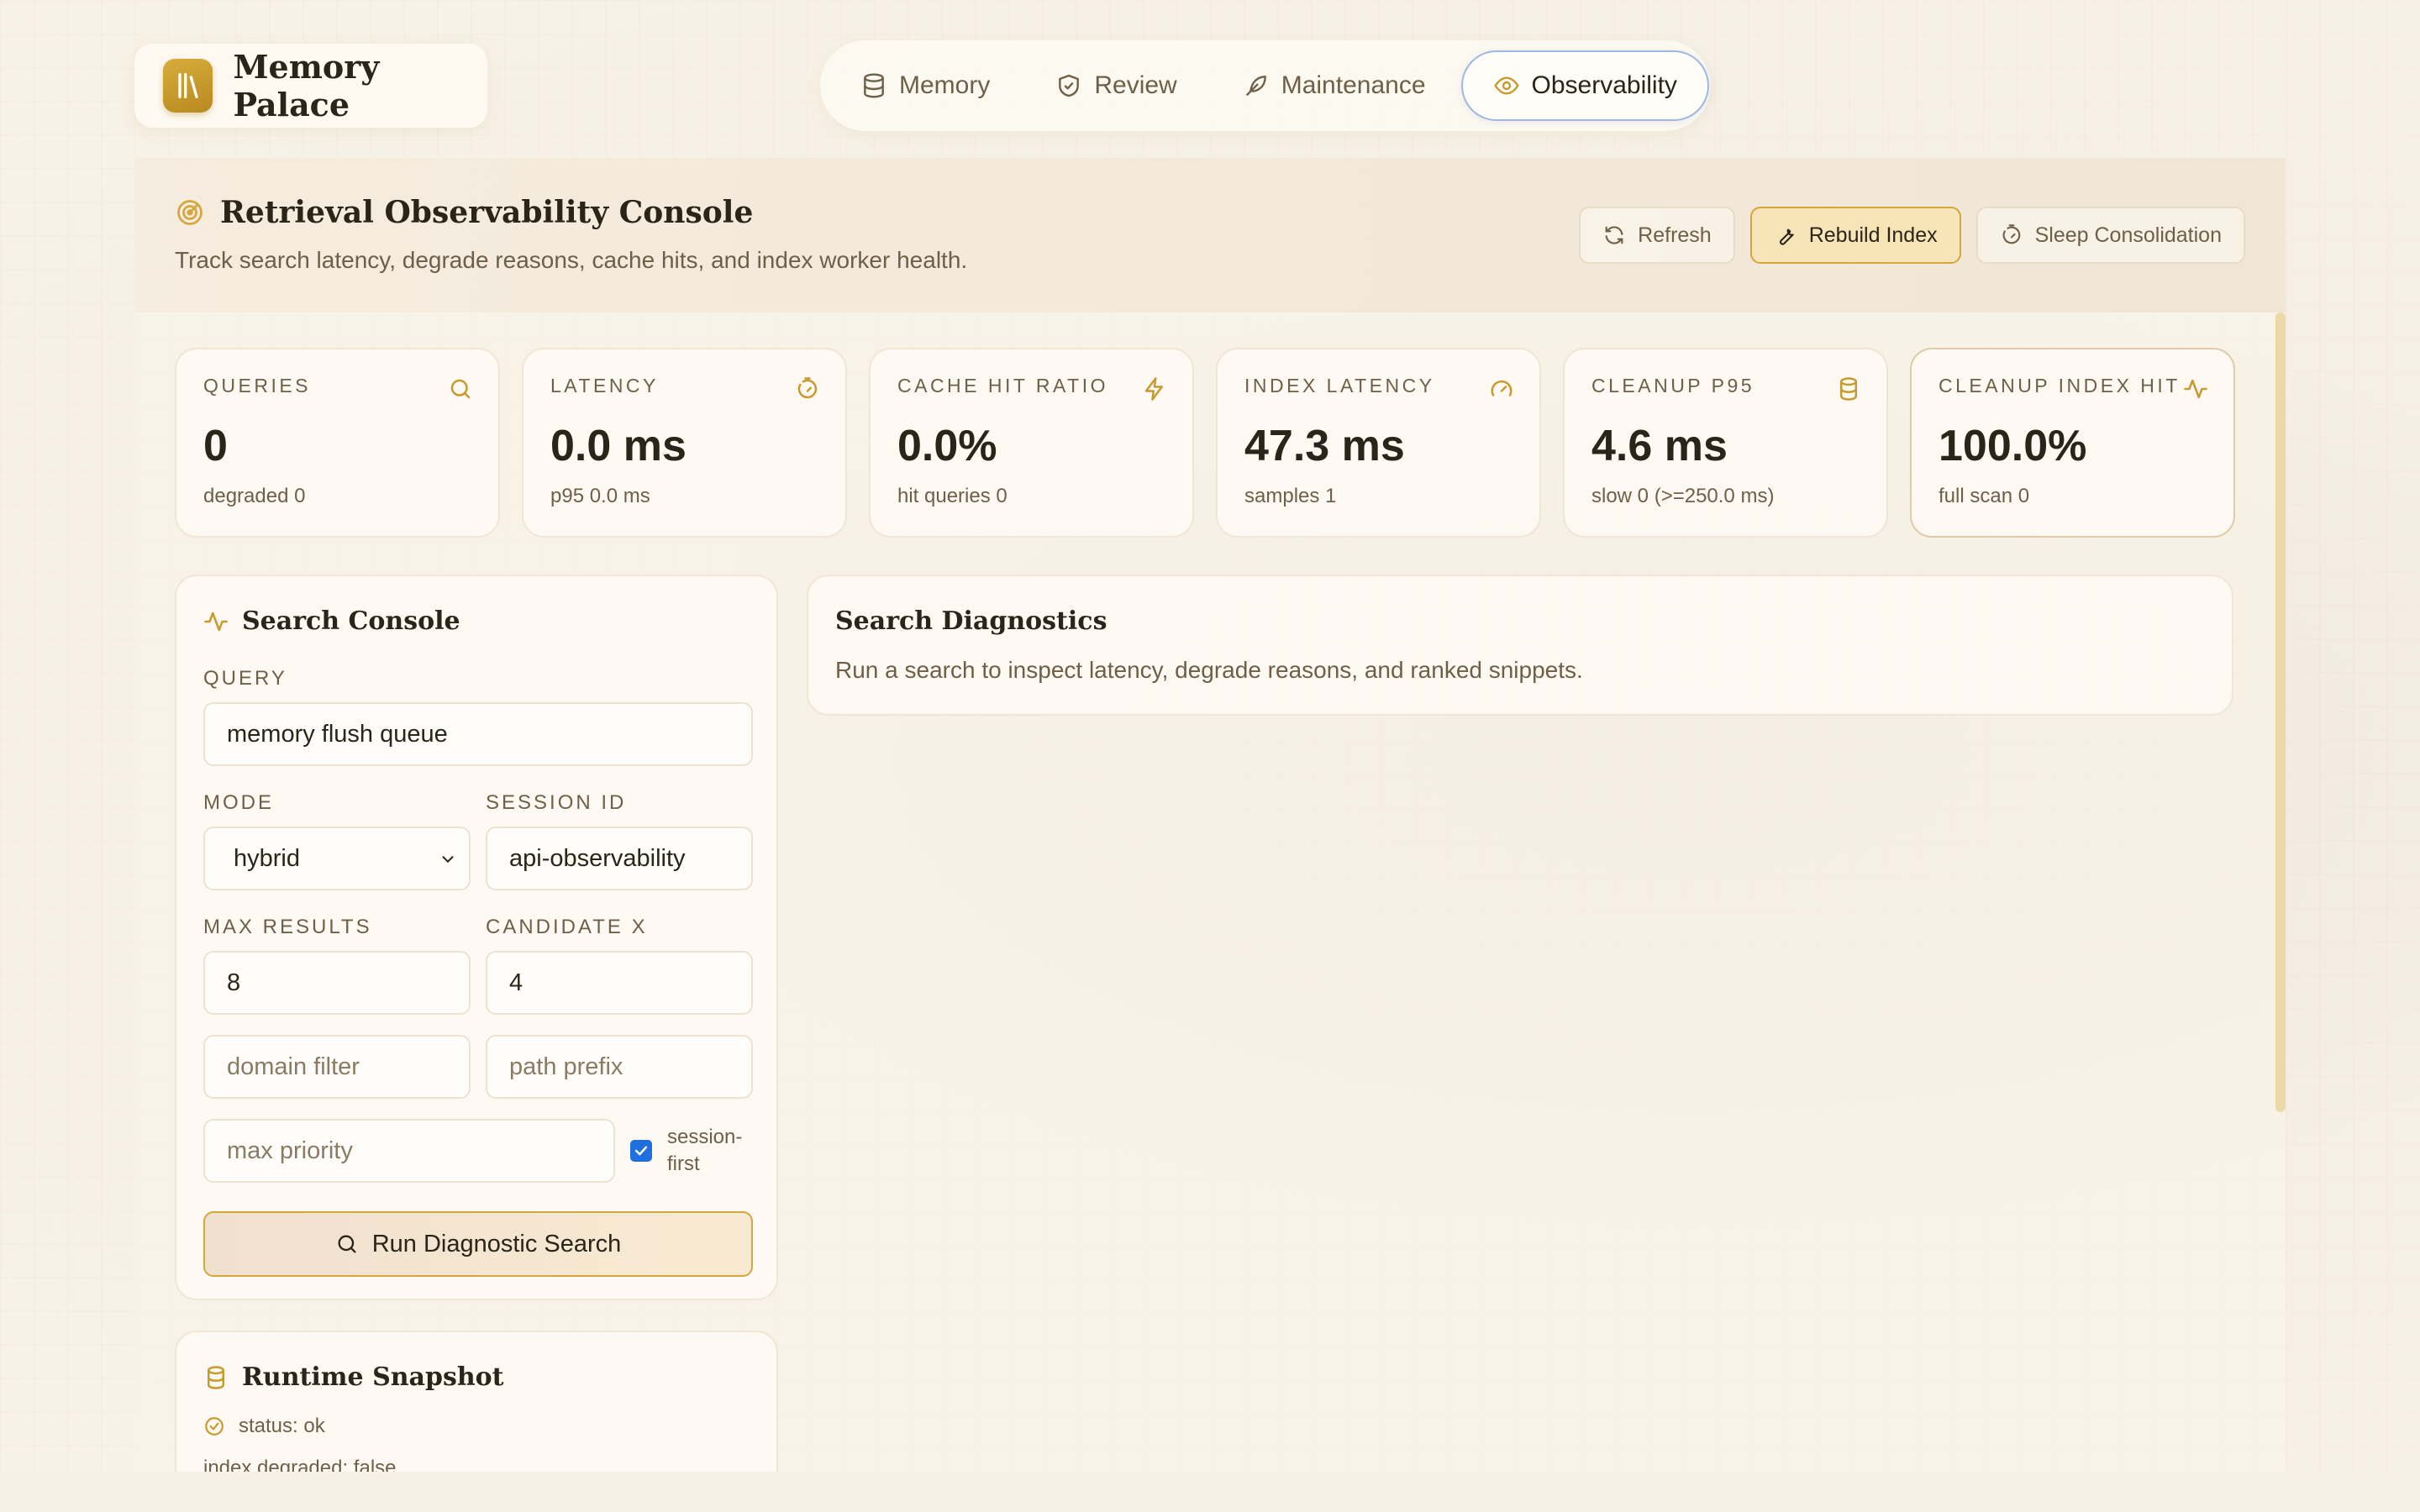 The width and height of the screenshot is (2420, 1512). I want to click on nav-memory-label: Memory, so click(945, 85).